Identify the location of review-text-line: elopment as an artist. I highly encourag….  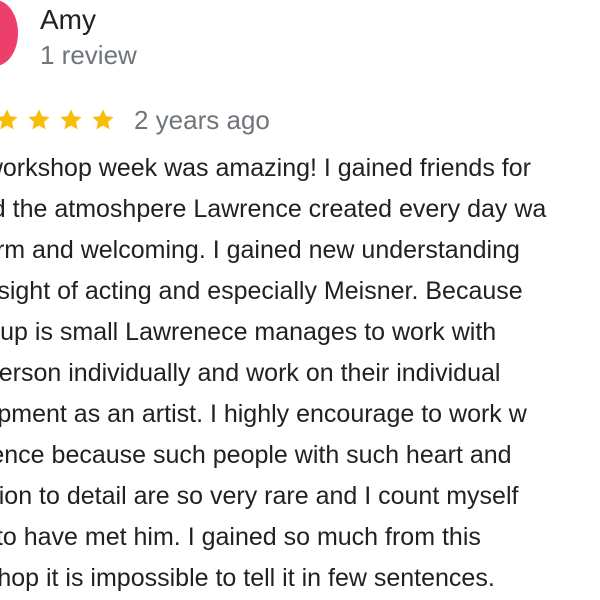
(263, 414).